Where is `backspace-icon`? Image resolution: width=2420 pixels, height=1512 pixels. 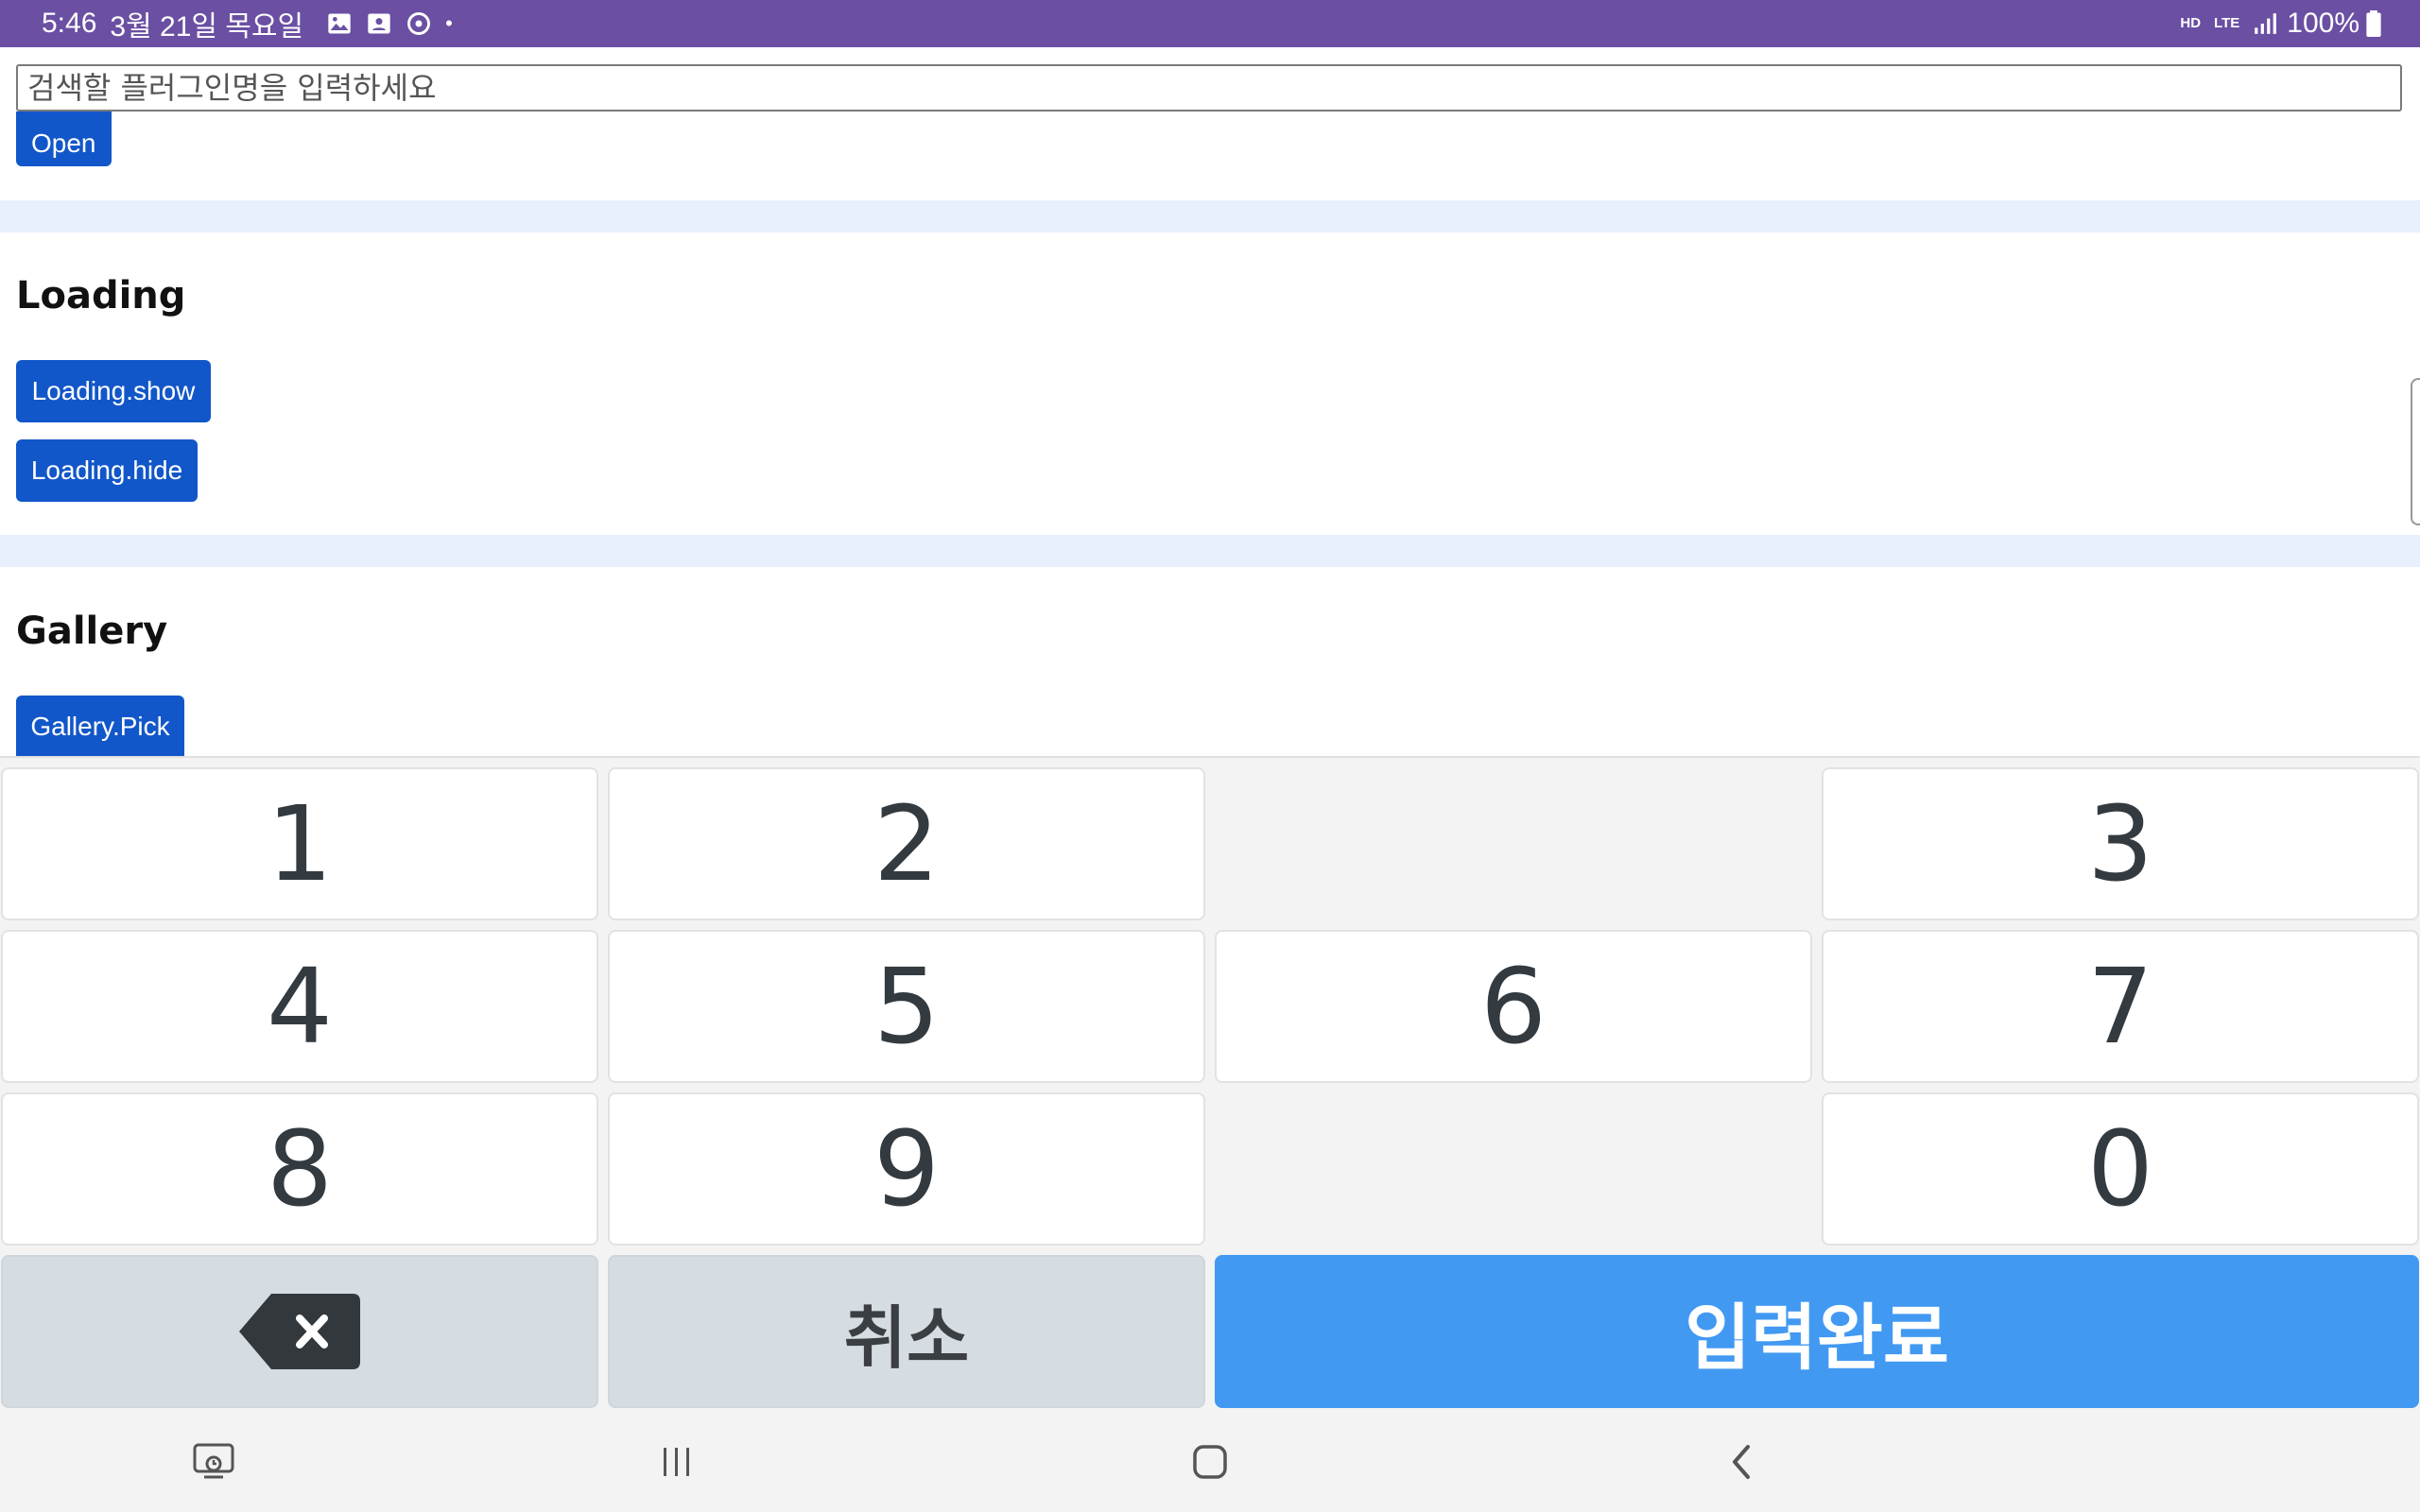
backspace-icon is located at coordinates (299, 1331).